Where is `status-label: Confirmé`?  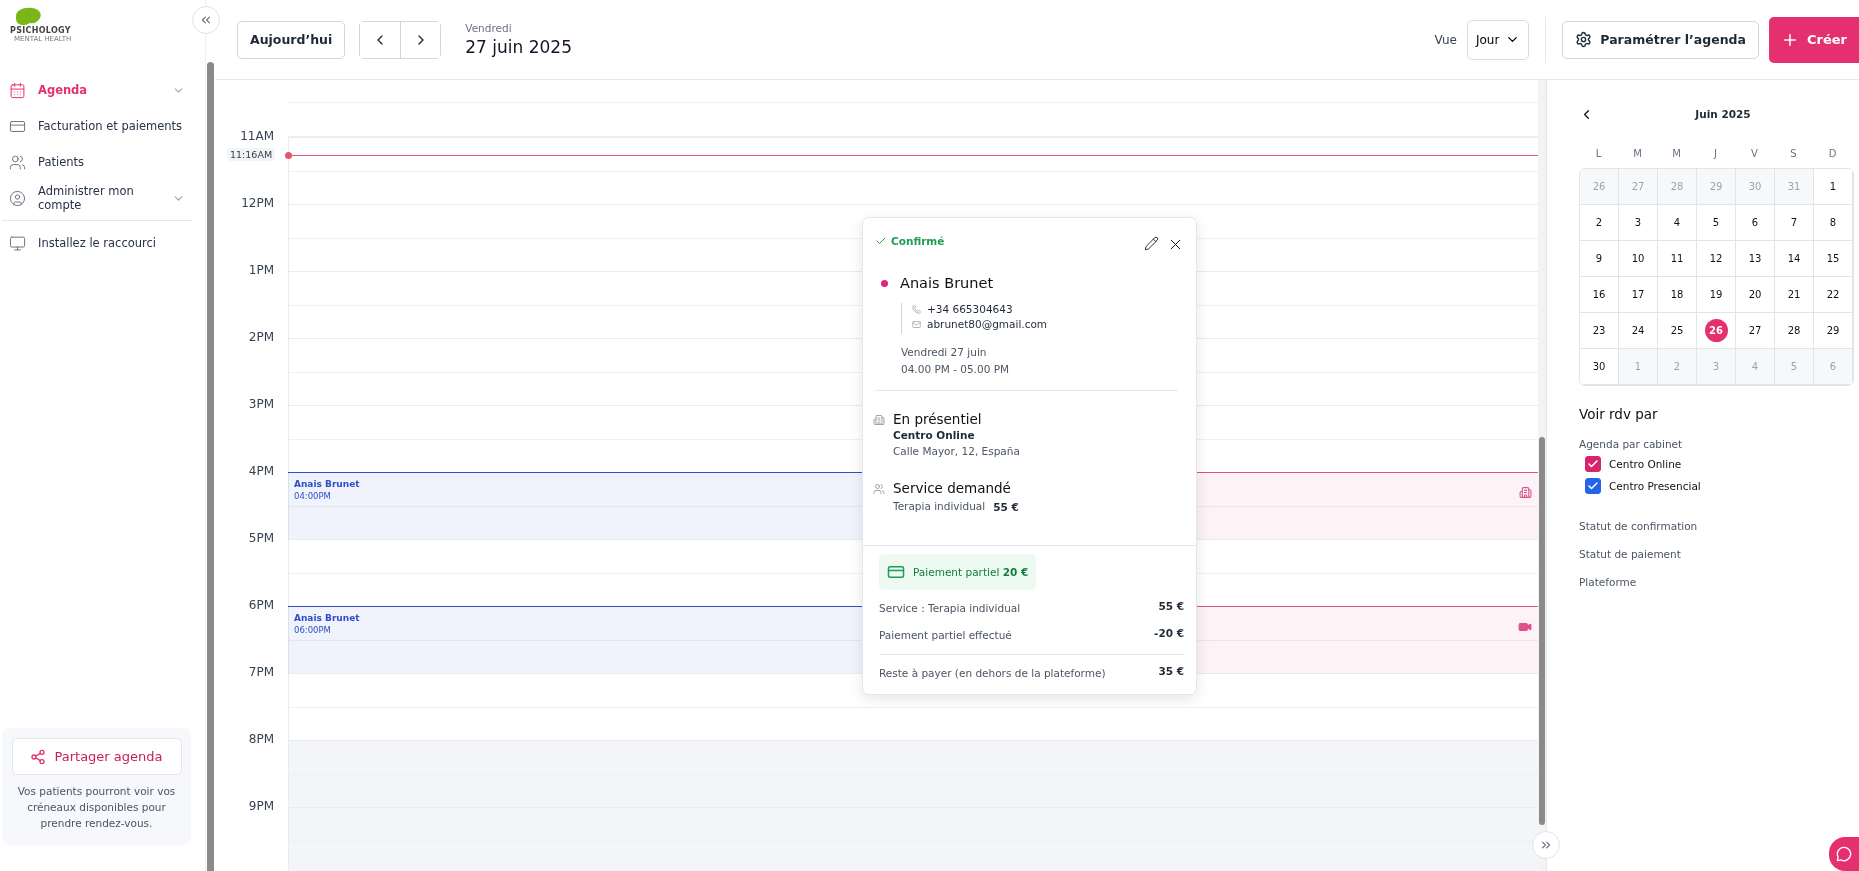
status-label: Confirmé is located at coordinates (910, 240).